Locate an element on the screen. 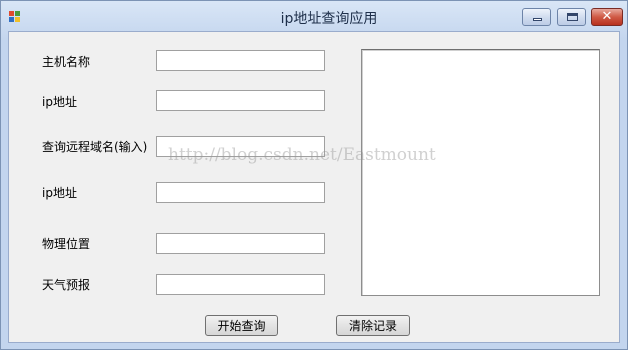 The width and height of the screenshot is (628, 350). start-query-button: 开始查询 is located at coordinates (241, 325).